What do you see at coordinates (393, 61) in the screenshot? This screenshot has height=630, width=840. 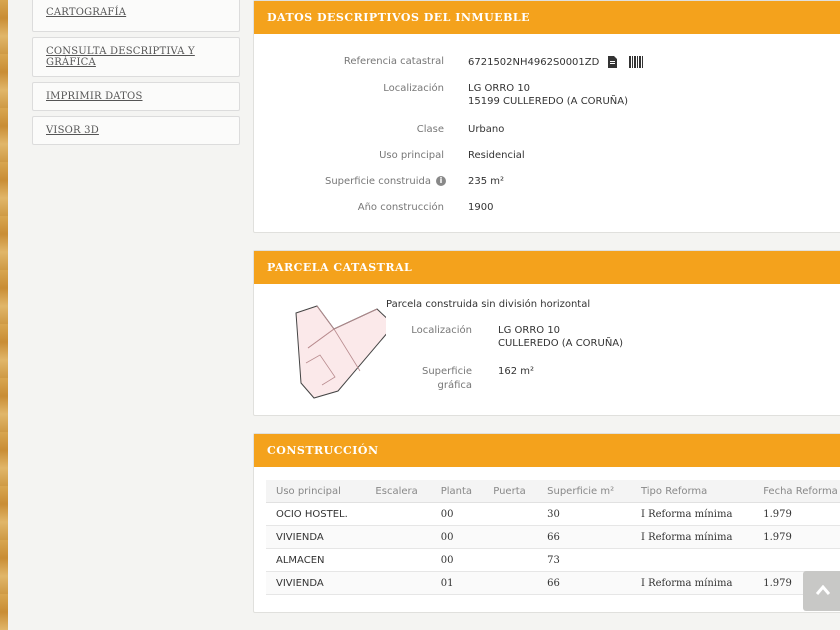 I see `label-referencia: Referencia catastral` at bounding box center [393, 61].